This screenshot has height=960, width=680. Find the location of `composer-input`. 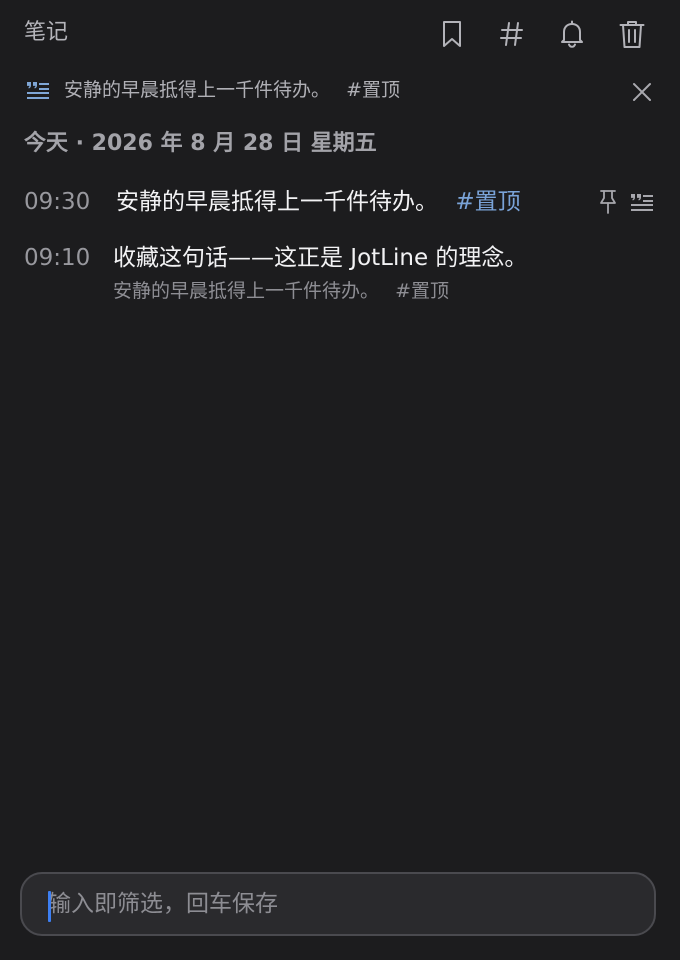

composer-input is located at coordinates (338, 904).